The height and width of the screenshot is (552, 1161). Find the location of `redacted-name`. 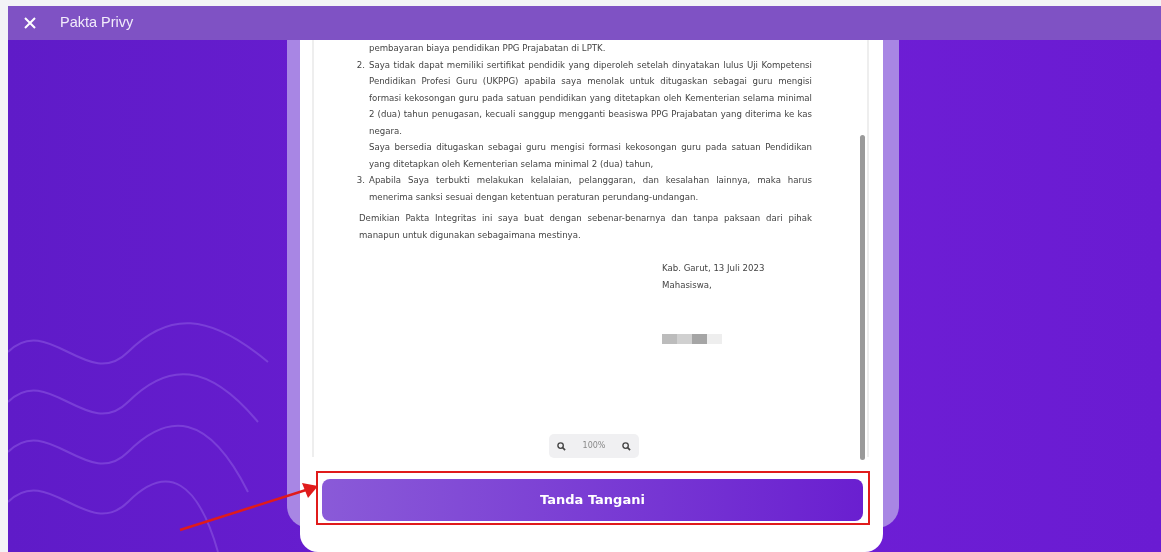

redacted-name is located at coordinates (692, 339).